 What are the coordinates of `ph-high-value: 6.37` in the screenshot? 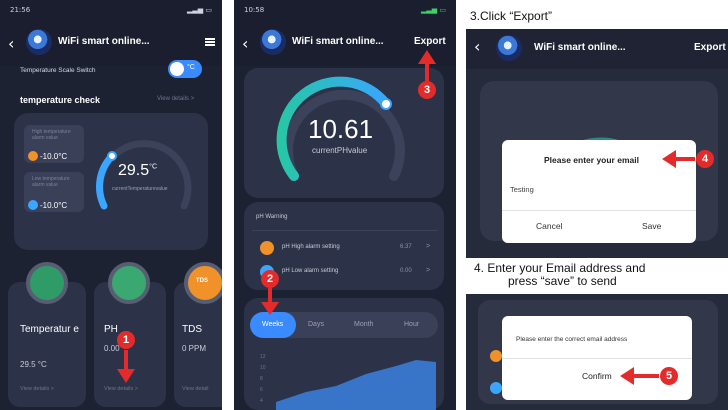 It's located at (406, 247).